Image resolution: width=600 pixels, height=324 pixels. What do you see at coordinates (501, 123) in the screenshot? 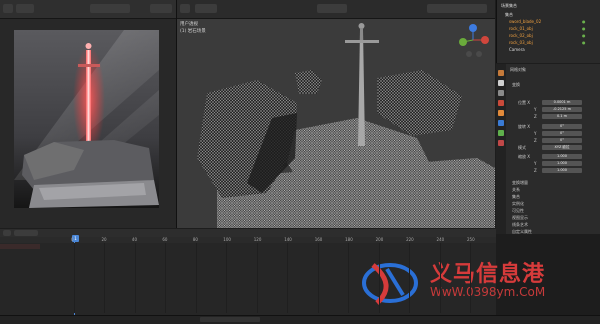
I see `modifier-tab-icon` at bounding box center [501, 123].